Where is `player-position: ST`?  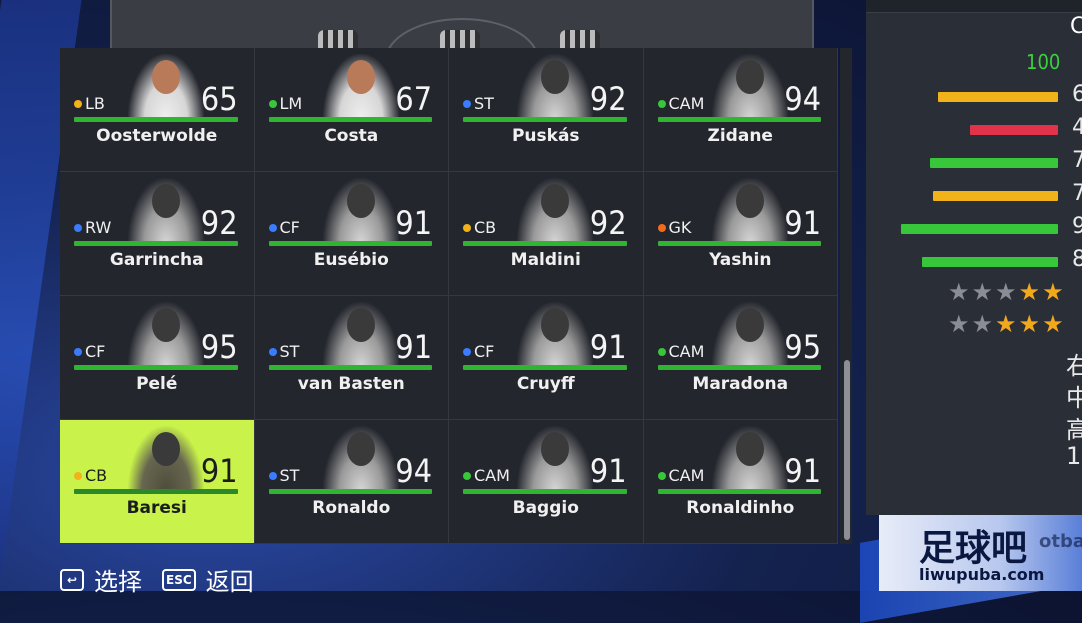 player-position: ST is located at coordinates (478, 103).